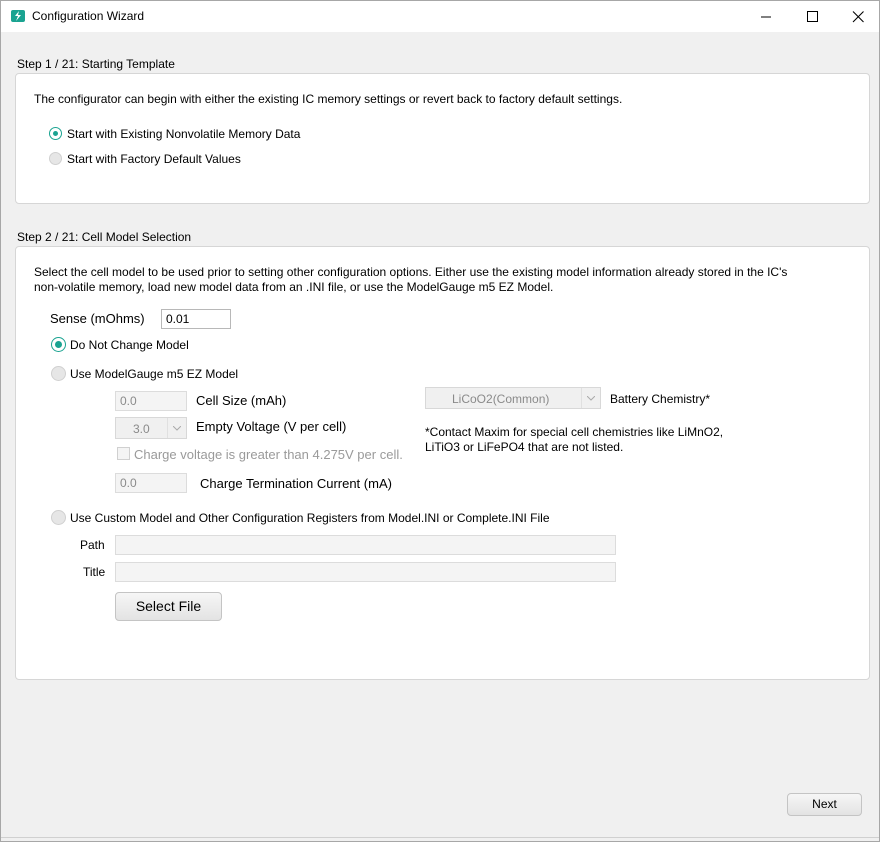 The height and width of the screenshot is (843, 881). What do you see at coordinates (271, 426) in the screenshot?
I see `empty-voltage-label: Empty Voltage (V per cell)` at bounding box center [271, 426].